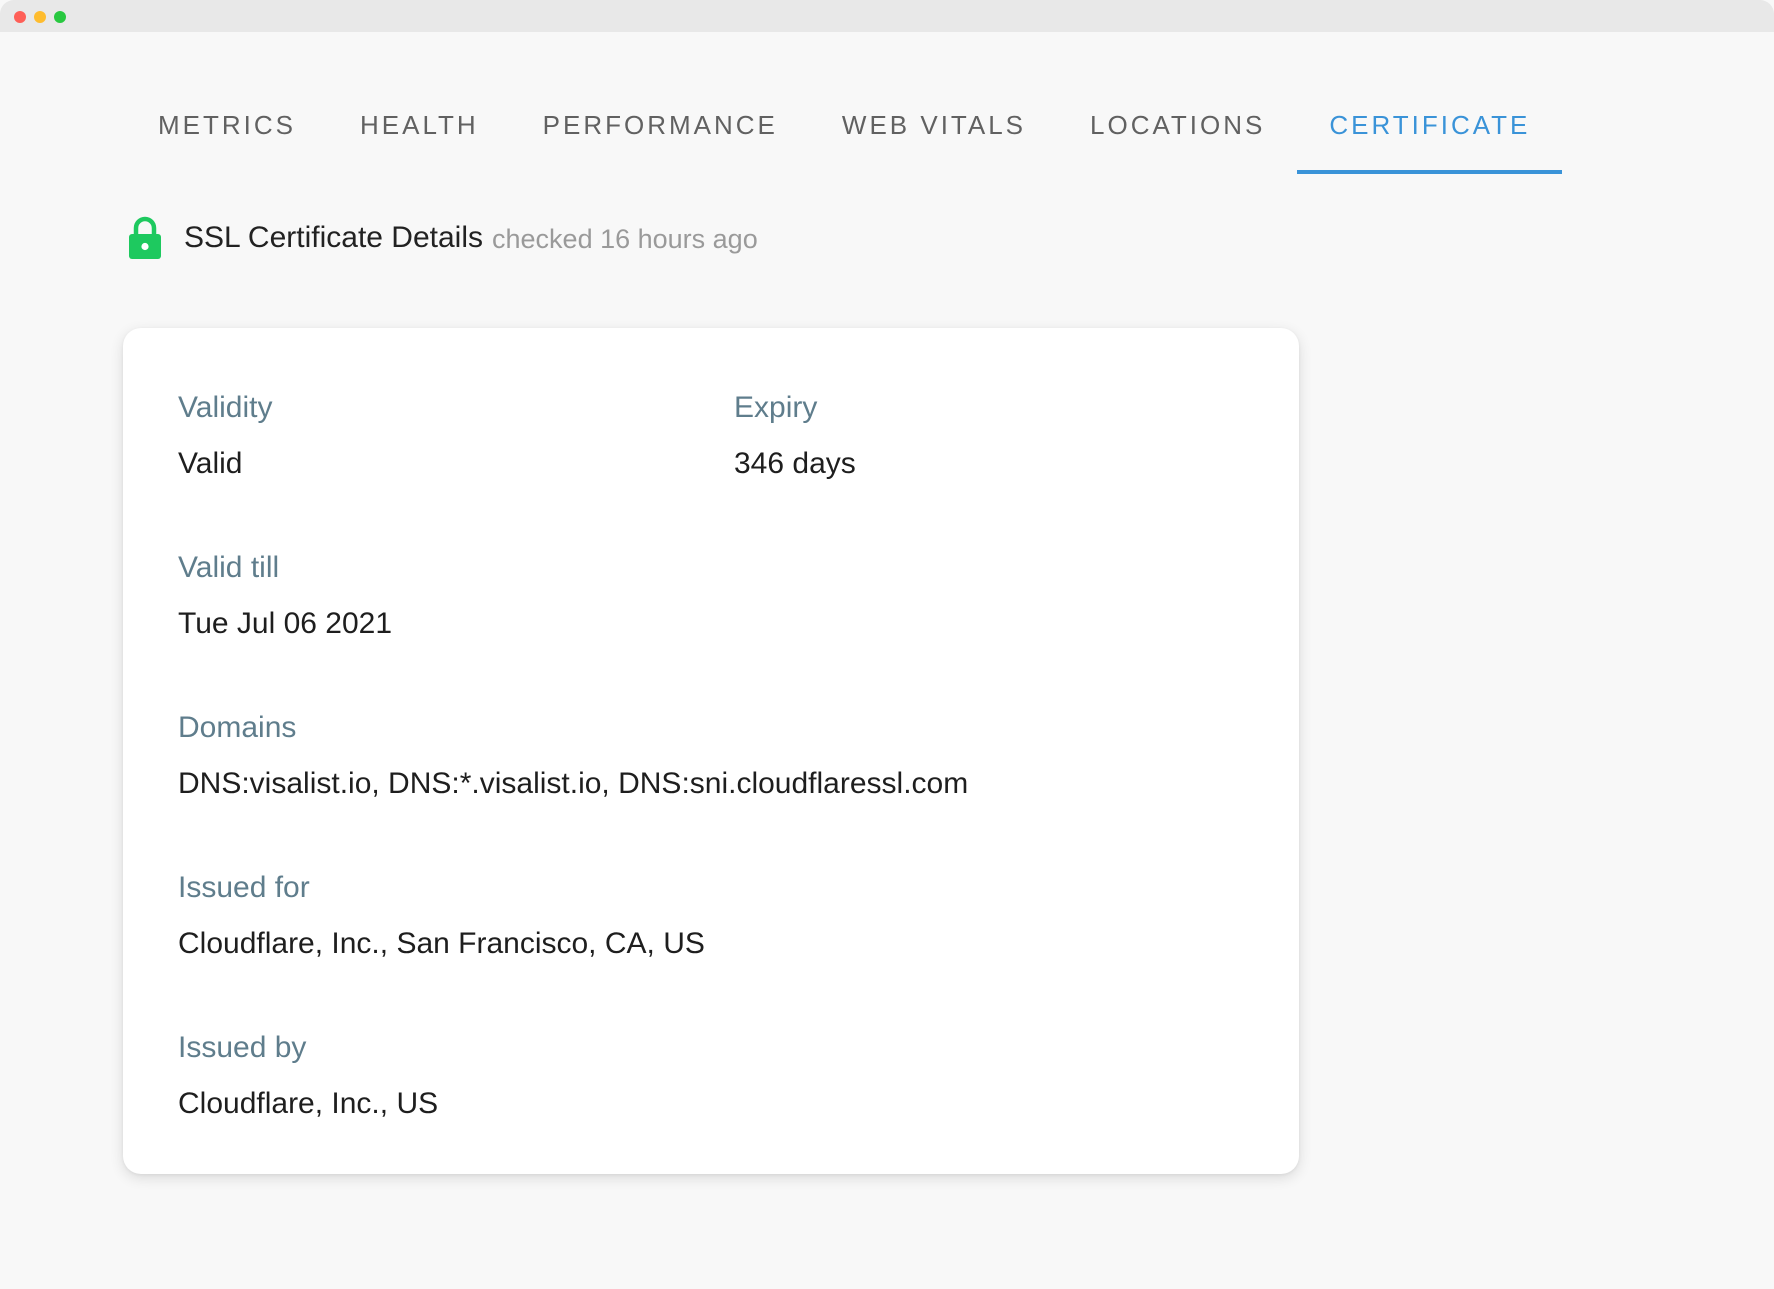 The width and height of the screenshot is (1774, 1289). I want to click on title-bar, so click(887, 16).